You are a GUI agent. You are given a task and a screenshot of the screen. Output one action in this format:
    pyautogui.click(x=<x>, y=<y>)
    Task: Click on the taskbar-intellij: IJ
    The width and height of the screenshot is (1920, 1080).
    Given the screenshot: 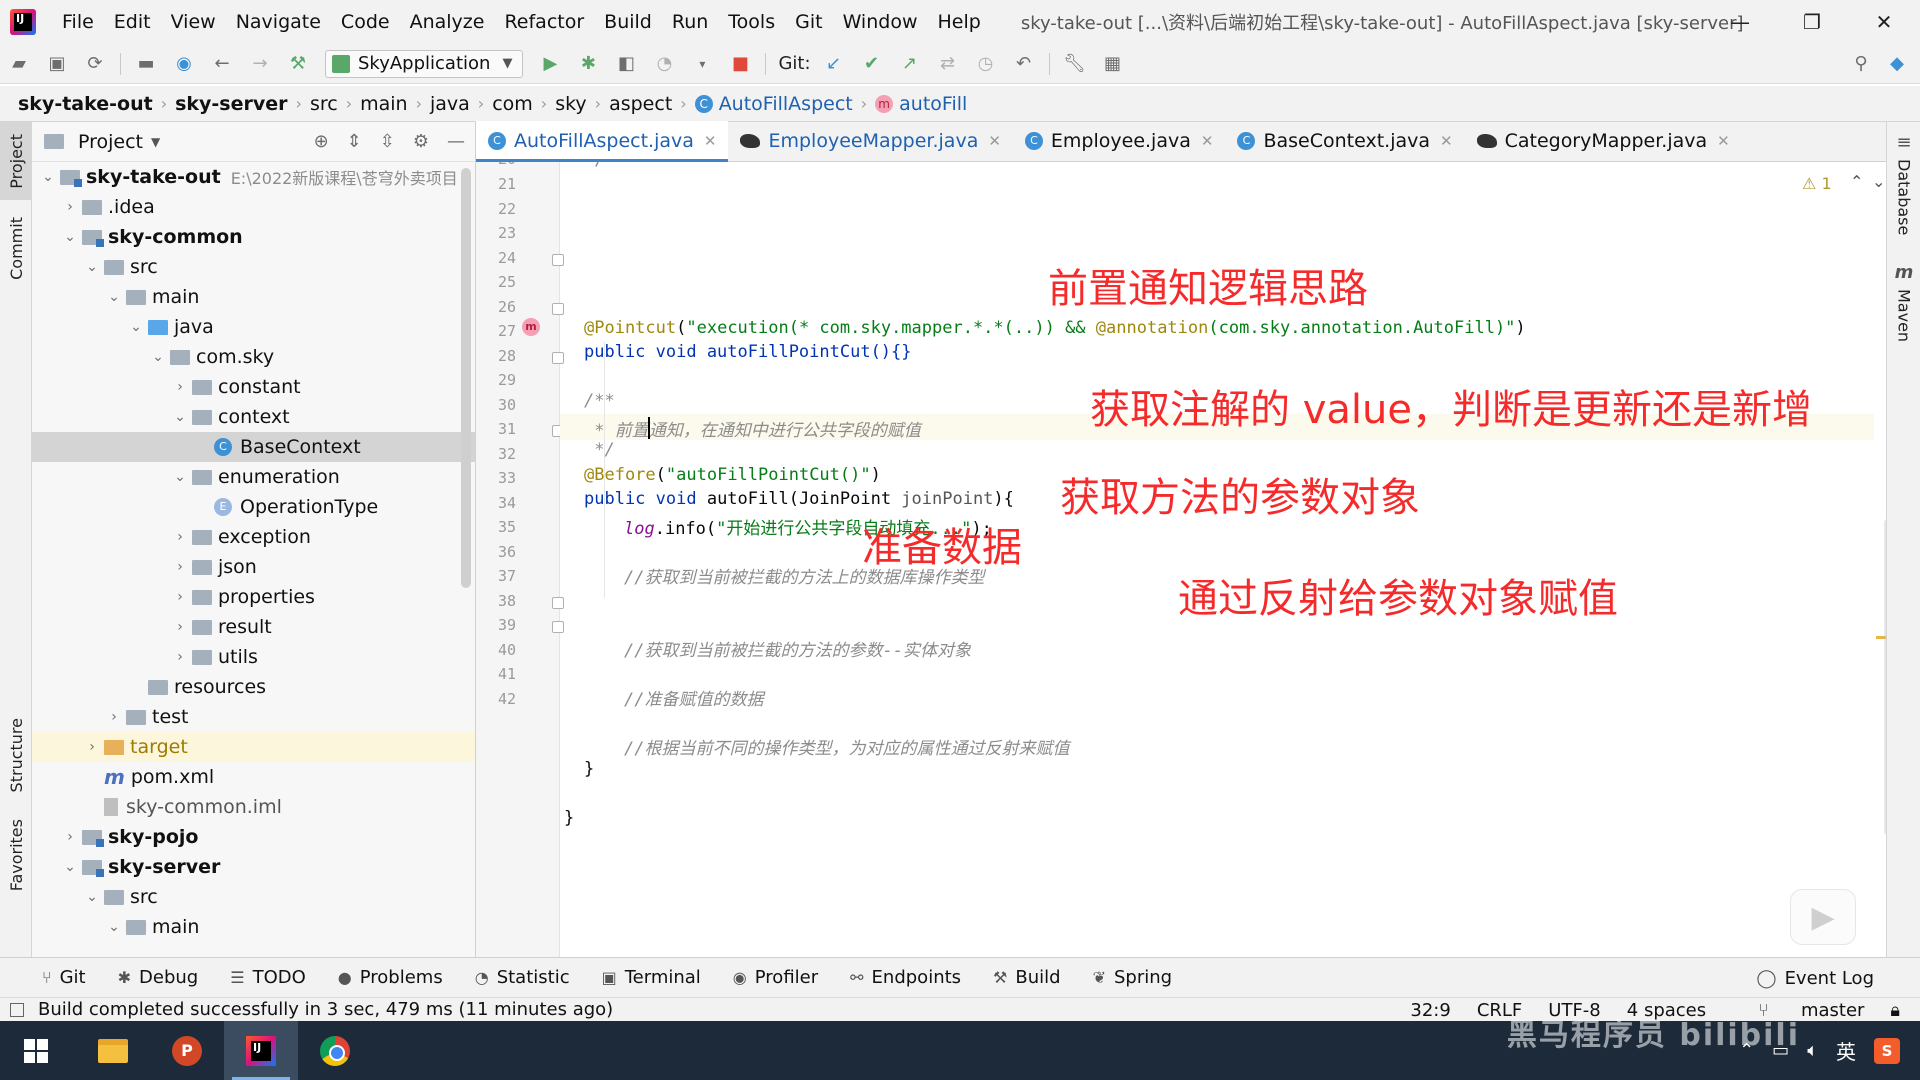 What is the action you would take?
    pyautogui.click(x=261, y=1050)
    